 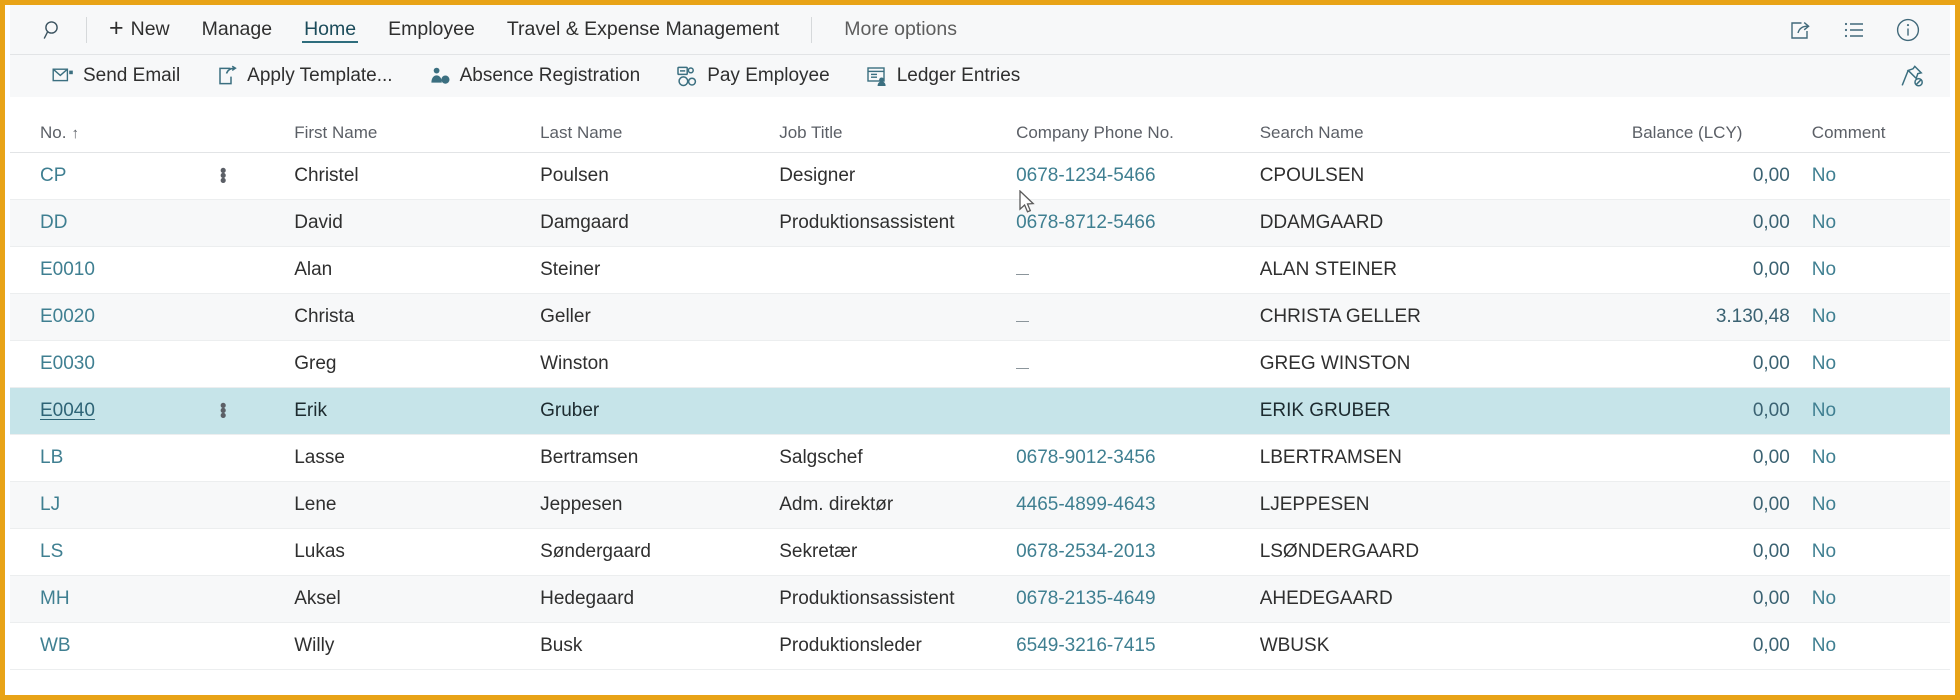 What do you see at coordinates (643, 29) in the screenshot?
I see `nav-tab-travel-expense-management: Travel & Expense Management` at bounding box center [643, 29].